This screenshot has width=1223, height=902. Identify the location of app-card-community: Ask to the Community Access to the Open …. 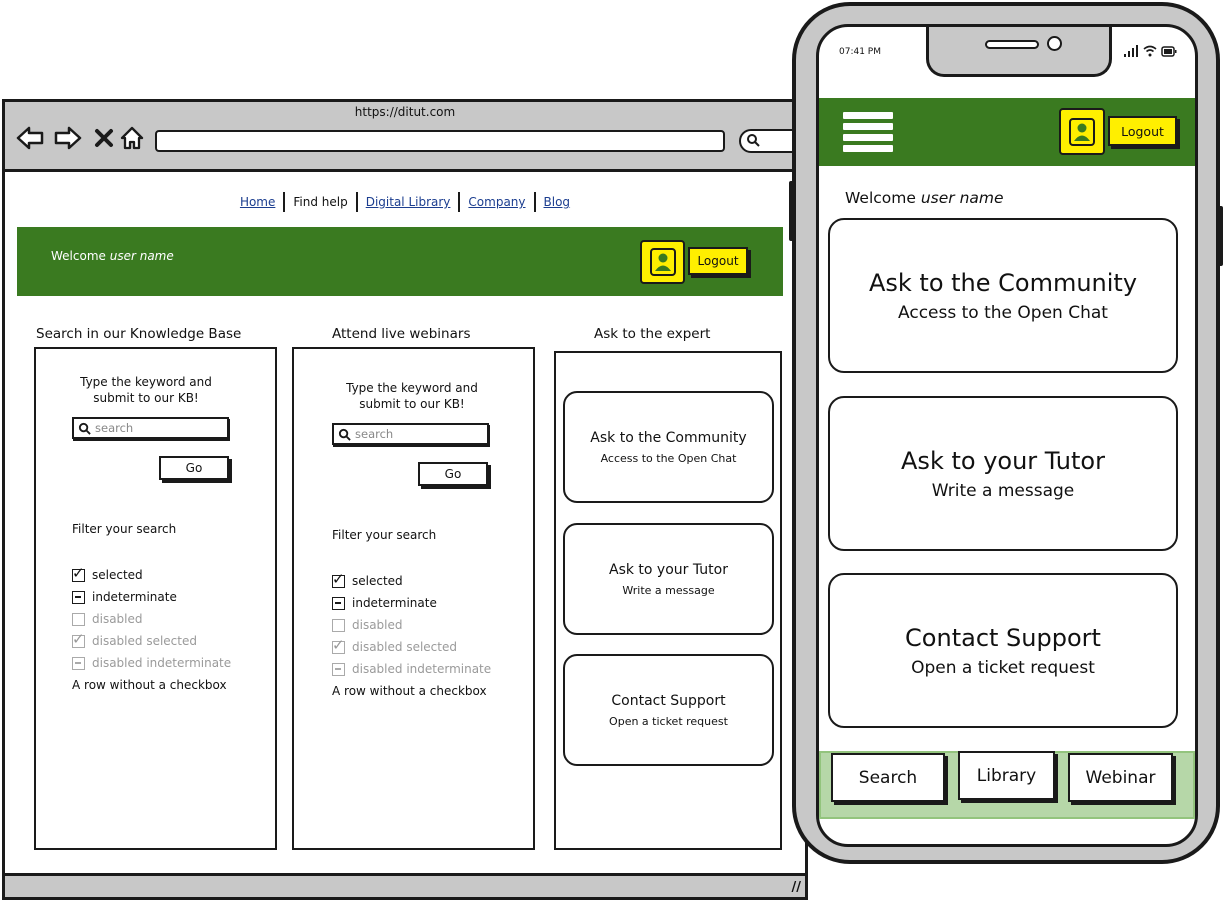
(1003, 295).